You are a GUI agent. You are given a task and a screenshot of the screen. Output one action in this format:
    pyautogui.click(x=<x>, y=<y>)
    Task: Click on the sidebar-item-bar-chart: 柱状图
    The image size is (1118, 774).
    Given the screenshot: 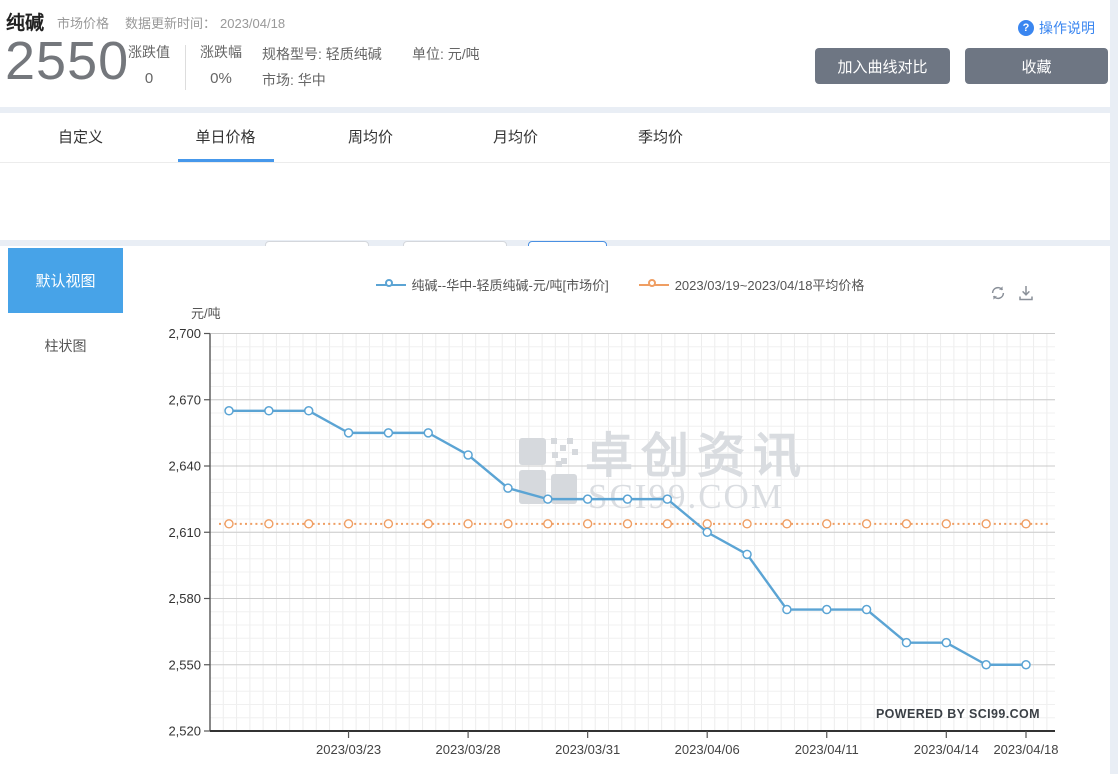 What is the action you would take?
    pyautogui.click(x=65, y=345)
    